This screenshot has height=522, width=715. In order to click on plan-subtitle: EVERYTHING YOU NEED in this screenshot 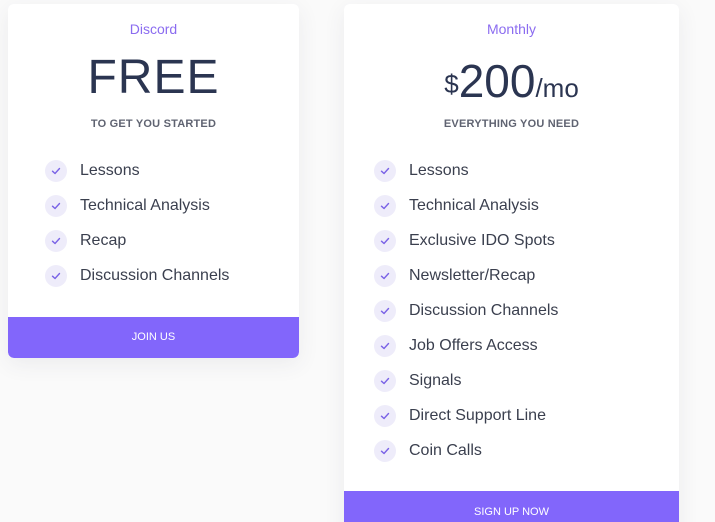, I will do `click(511, 124)`.